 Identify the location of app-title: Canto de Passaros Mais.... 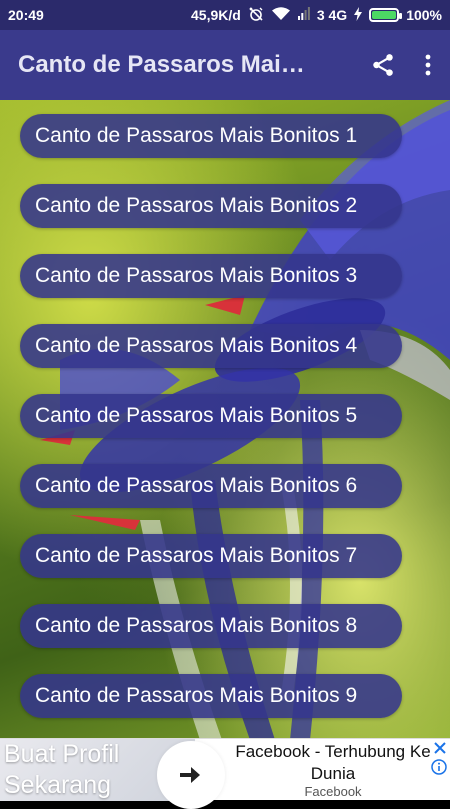
(165, 64).